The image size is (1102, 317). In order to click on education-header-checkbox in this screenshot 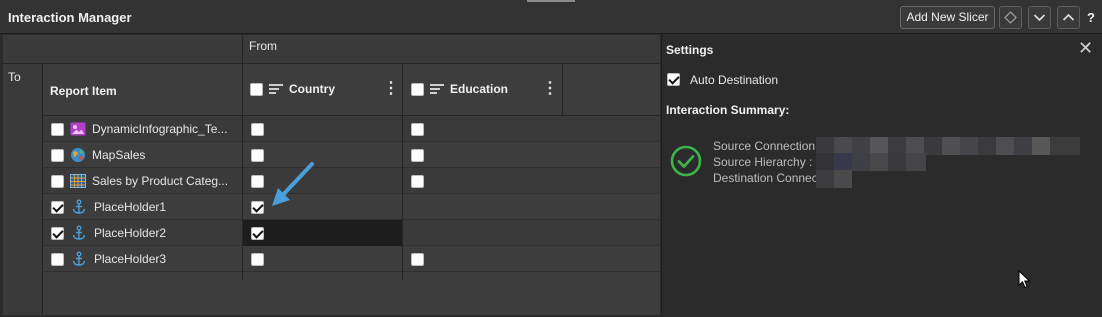, I will do `click(417, 89)`.